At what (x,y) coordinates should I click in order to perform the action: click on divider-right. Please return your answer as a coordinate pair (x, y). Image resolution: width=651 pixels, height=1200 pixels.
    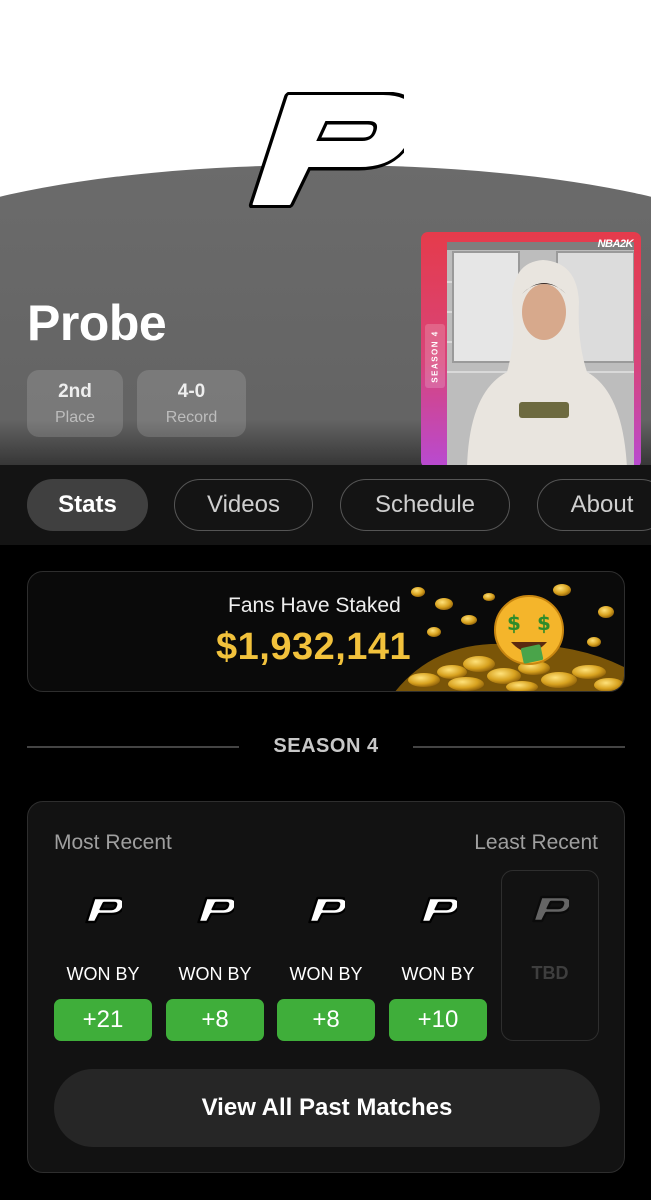
    Looking at the image, I should click on (519, 747).